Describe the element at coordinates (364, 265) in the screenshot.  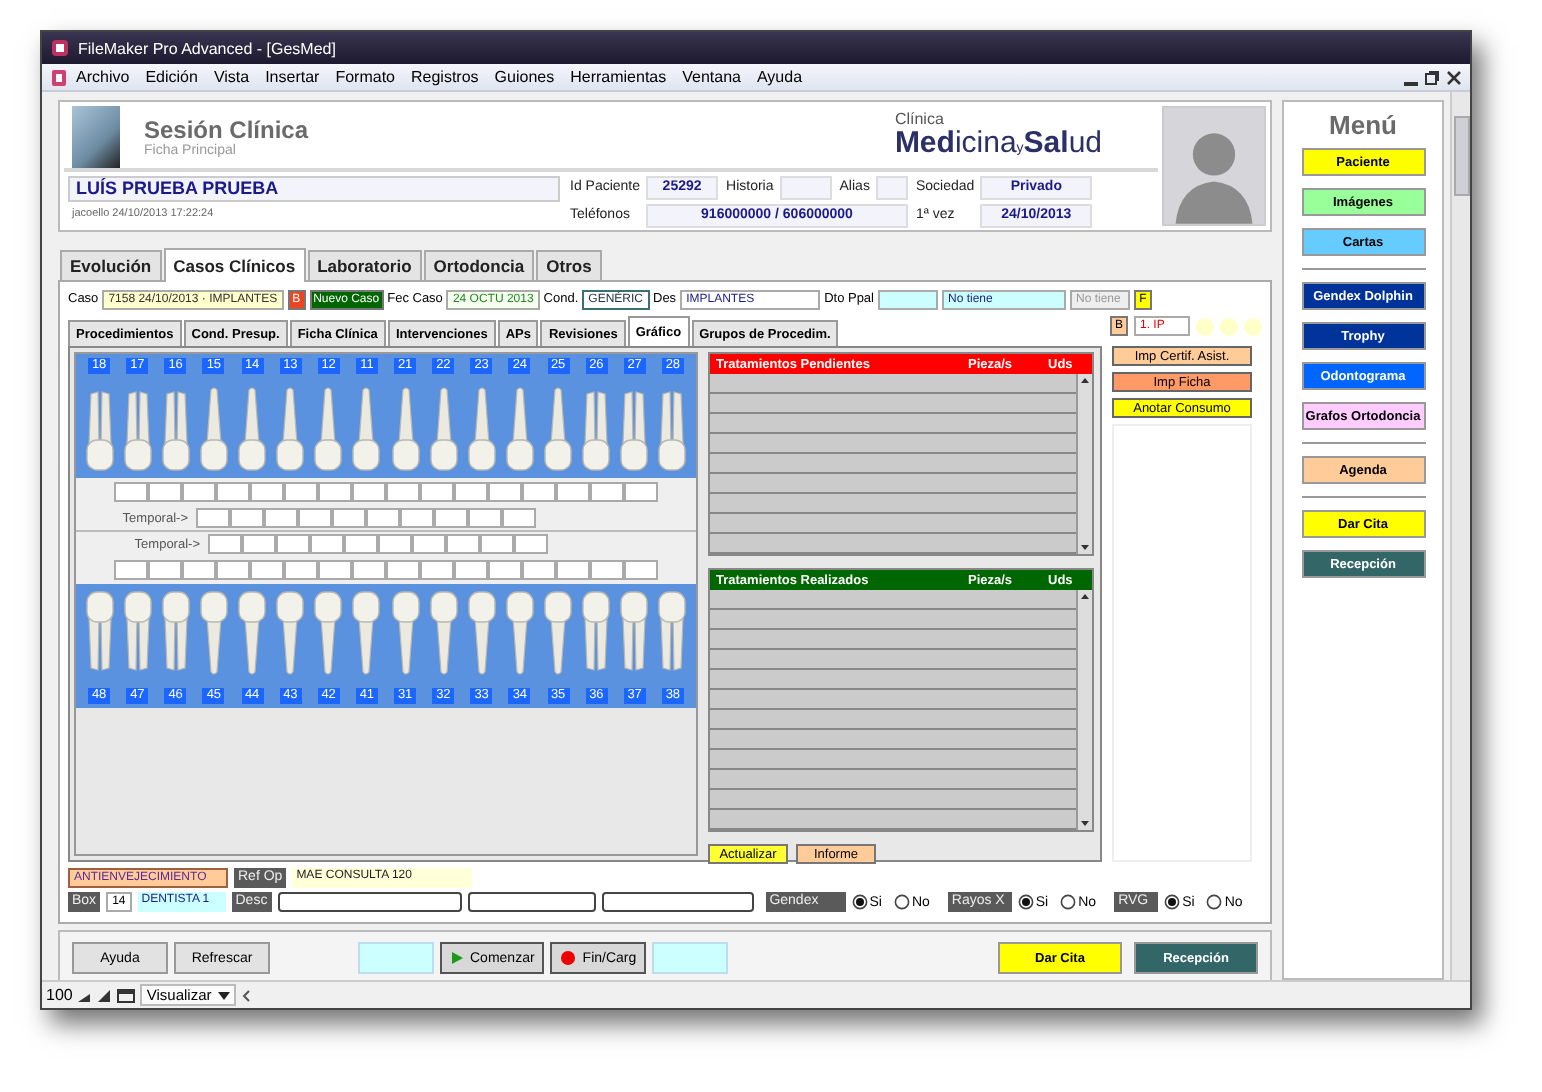
I see `tab: Laboratorio` at that location.